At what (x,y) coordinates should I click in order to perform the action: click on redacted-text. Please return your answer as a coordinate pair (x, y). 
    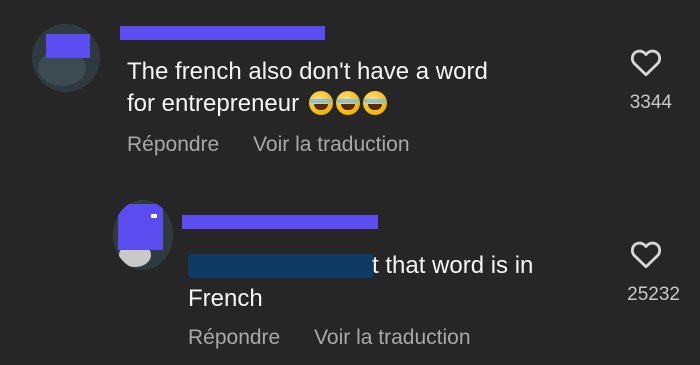
    Looking at the image, I should click on (281, 266).